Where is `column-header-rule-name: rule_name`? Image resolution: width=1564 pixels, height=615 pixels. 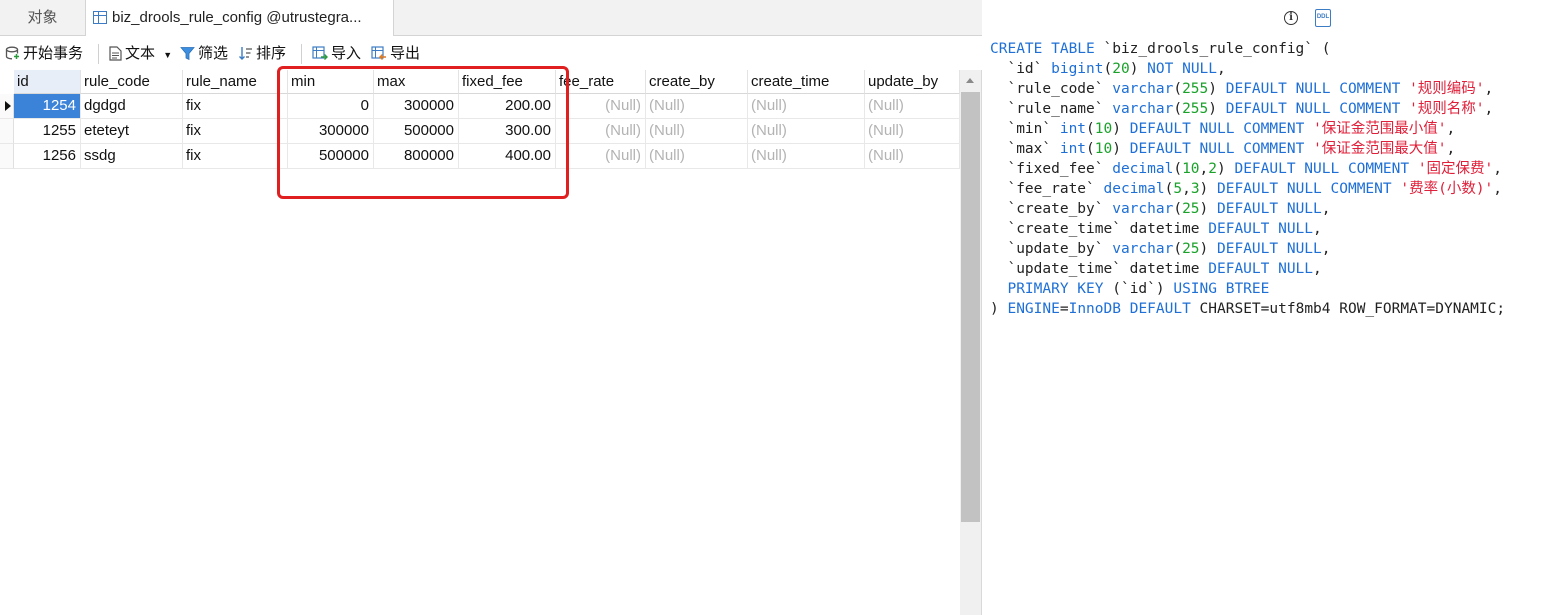 column-header-rule-name: rule_name is located at coordinates (235, 82).